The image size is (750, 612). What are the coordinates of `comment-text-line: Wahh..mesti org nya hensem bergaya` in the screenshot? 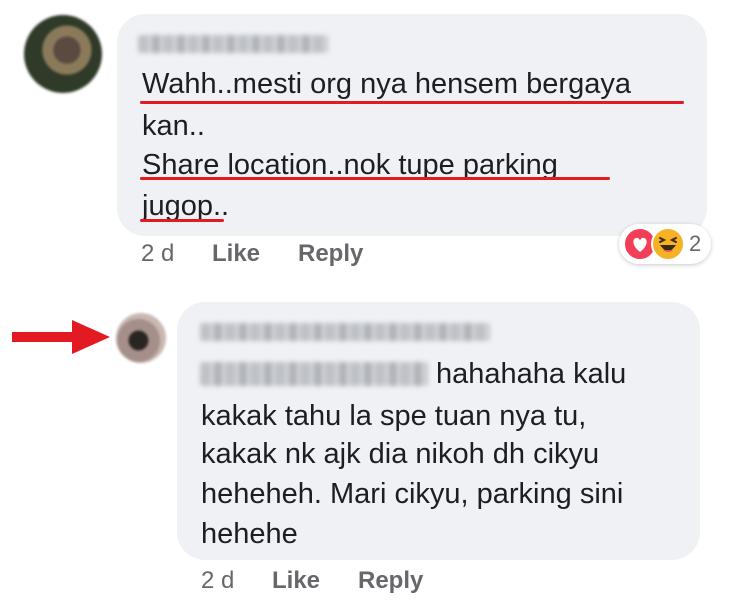 It's located at (386, 84).